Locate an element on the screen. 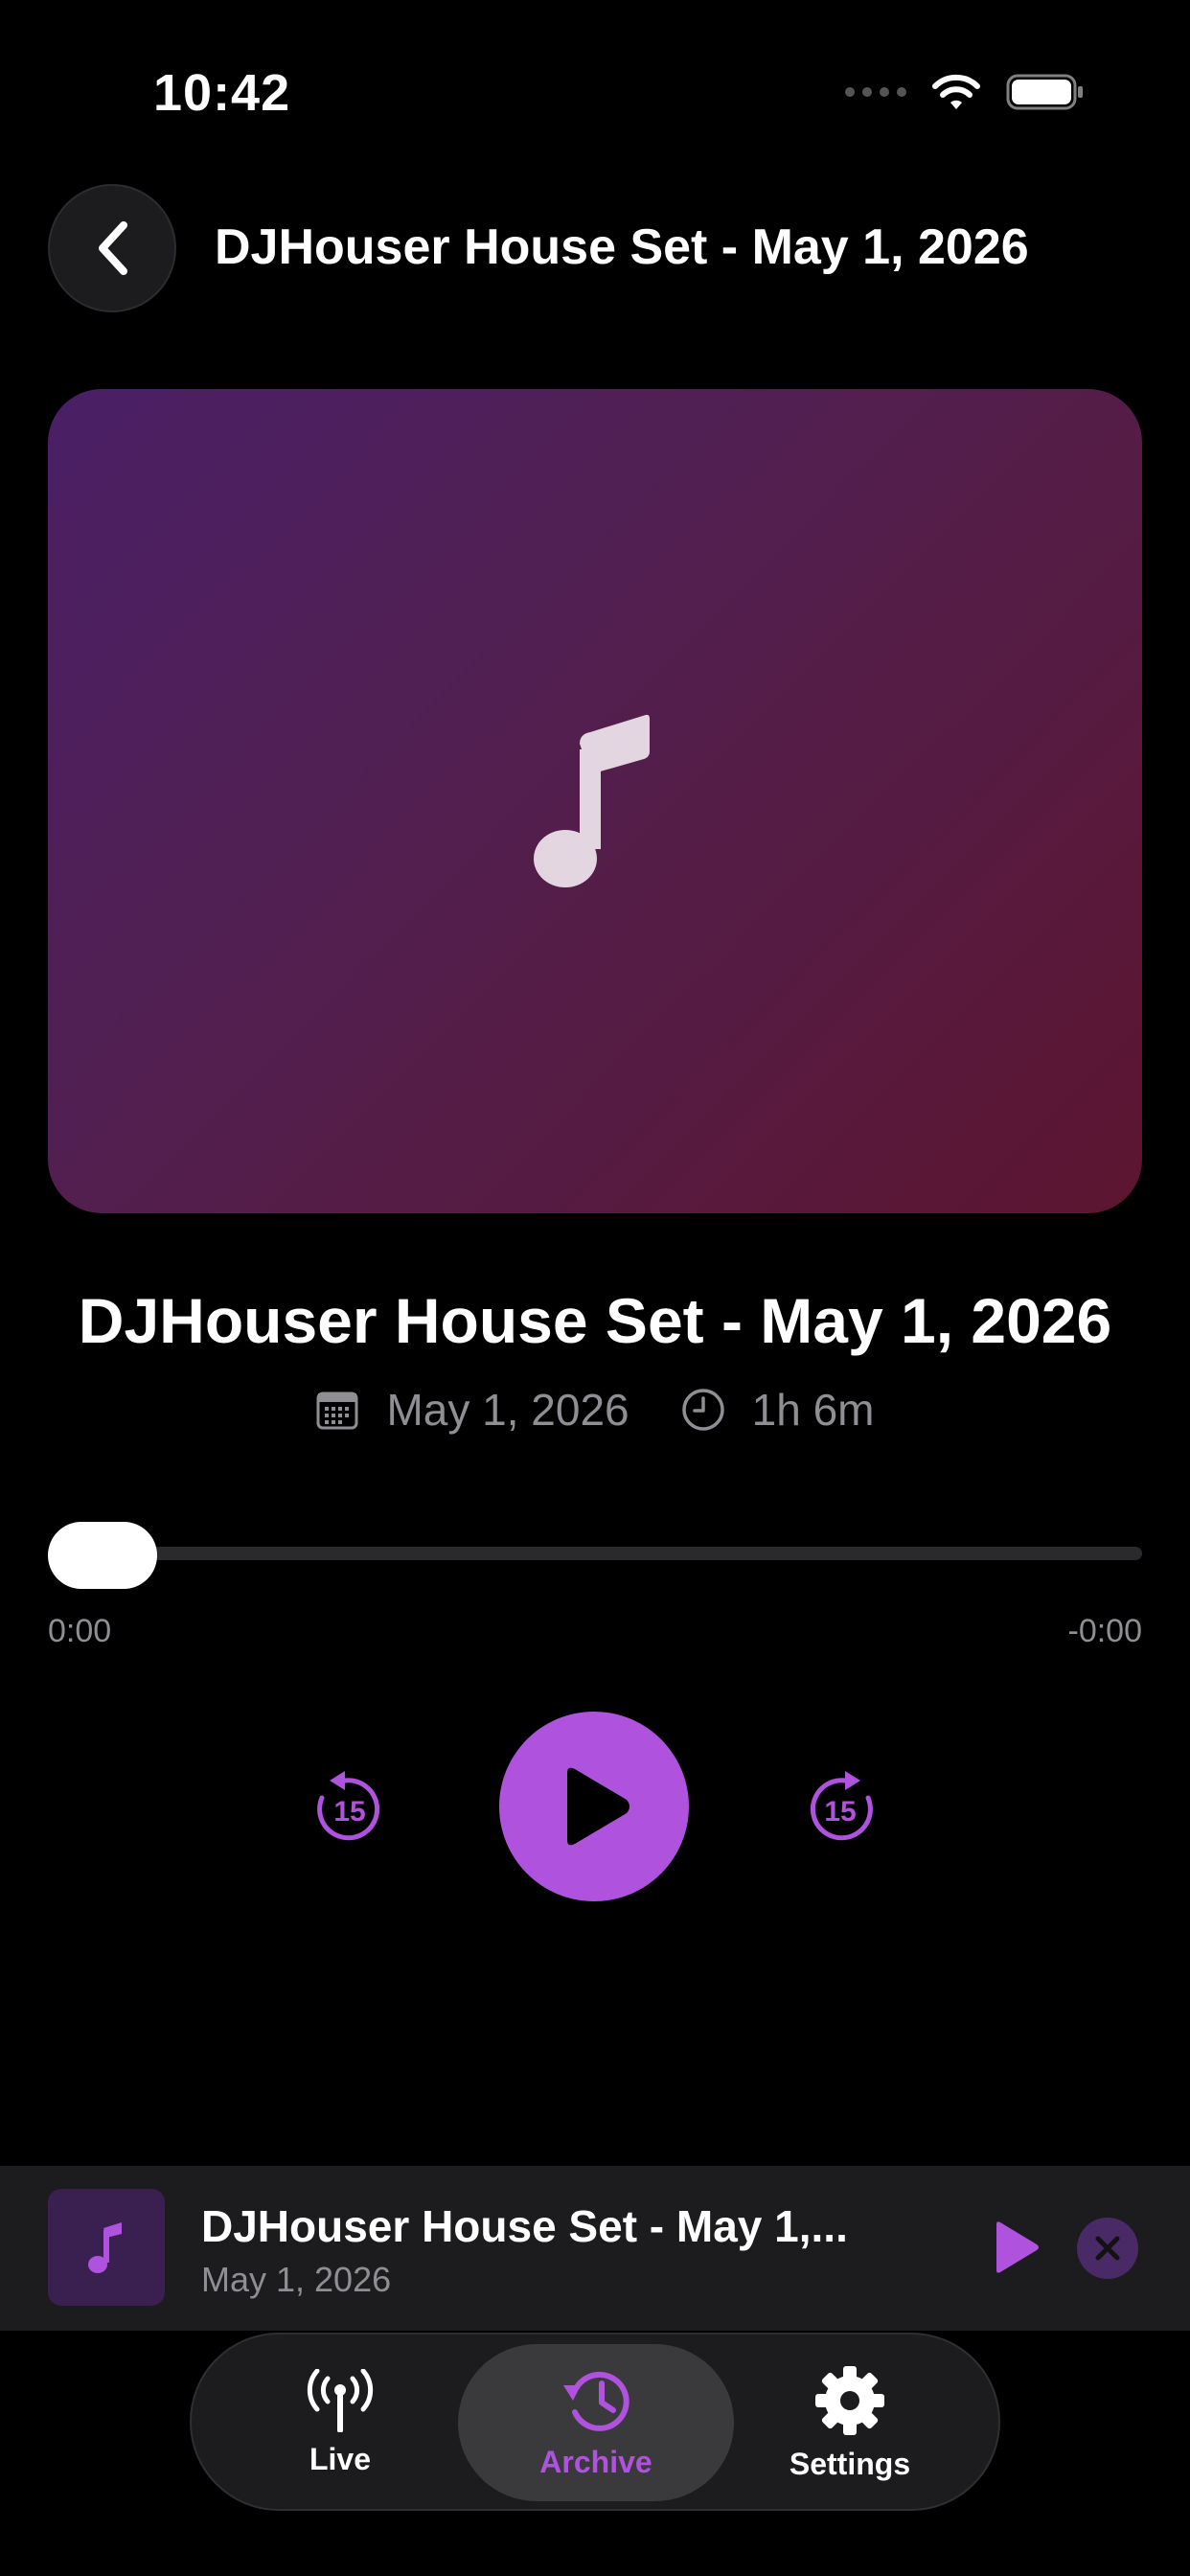  calendar-icon is located at coordinates (337, 1411).